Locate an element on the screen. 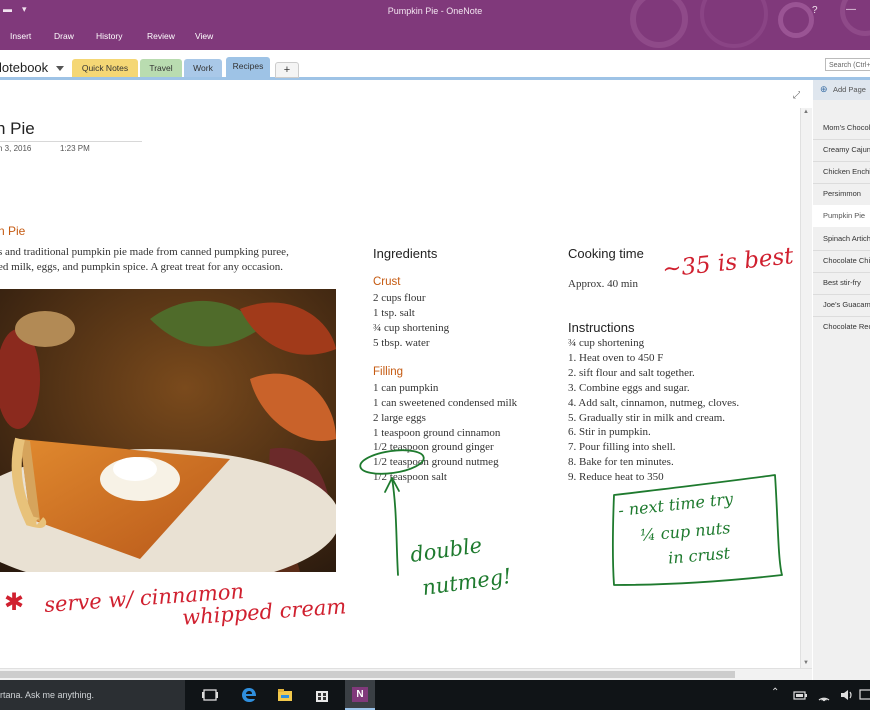 The width and height of the screenshot is (870, 710). title-underline is located at coordinates (71, 141).